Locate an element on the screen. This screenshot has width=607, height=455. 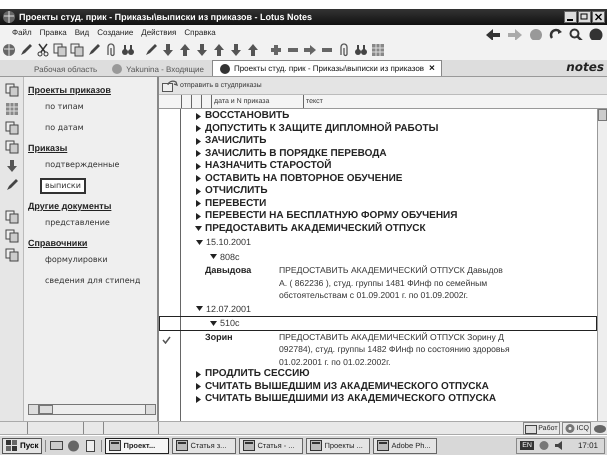
navigator-heading: Проекты приказов is located at coordinates (69, 90).